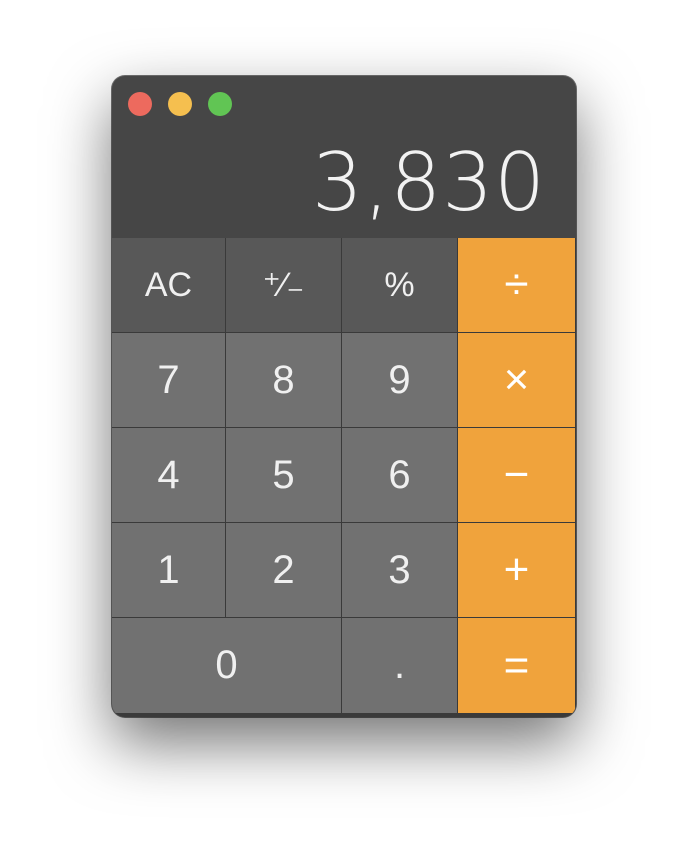 The width and height of the screenshot is (688, 866). Describe the element at coordinates (140, 104) in the screenshot. I see `close-window-button` at that location.